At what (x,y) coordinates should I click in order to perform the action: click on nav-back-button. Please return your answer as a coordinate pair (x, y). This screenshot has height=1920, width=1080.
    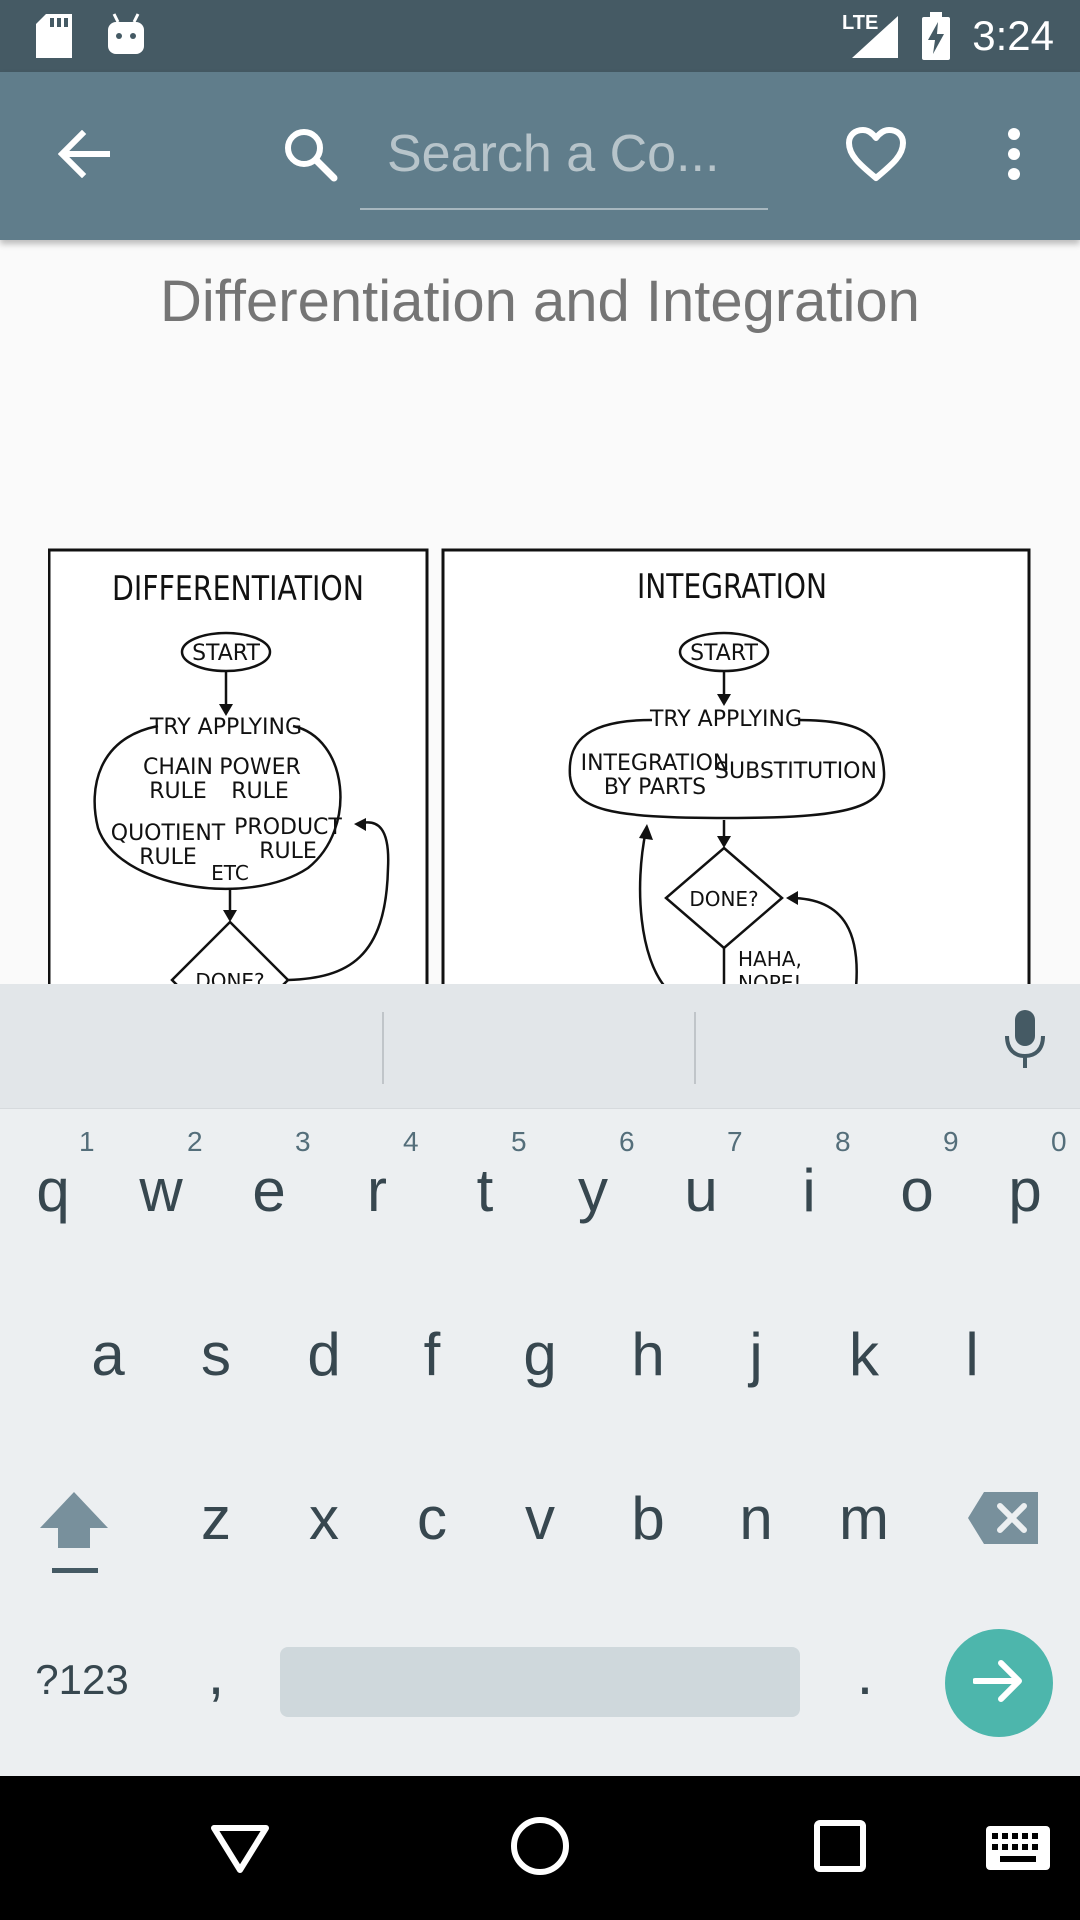
    Looking at the image, I should click on (240, 1844).